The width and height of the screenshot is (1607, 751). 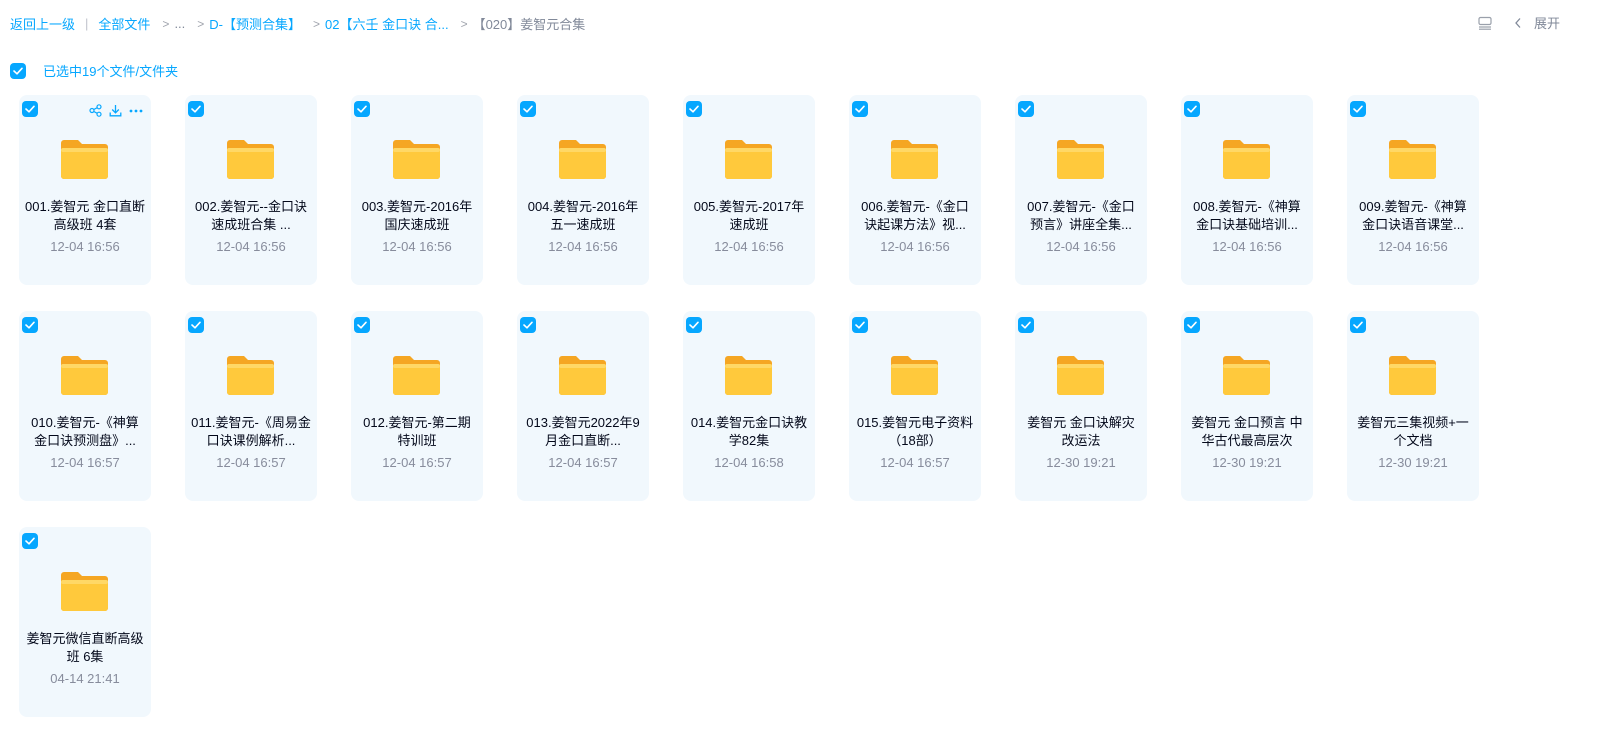 What do you see at coordinates (251, 190) in the screenshot?
I see `folder-card: 002.姜智元--金口诀速成班合集 ... 12-04 16:56` at bounding box center [251, 190].